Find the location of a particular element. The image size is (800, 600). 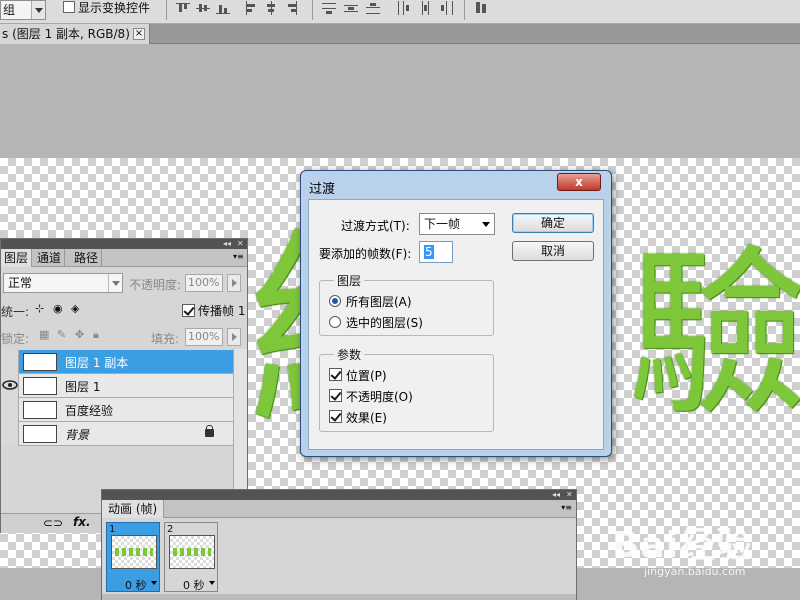

effects-checkbox is located at coordinates (335, 416).